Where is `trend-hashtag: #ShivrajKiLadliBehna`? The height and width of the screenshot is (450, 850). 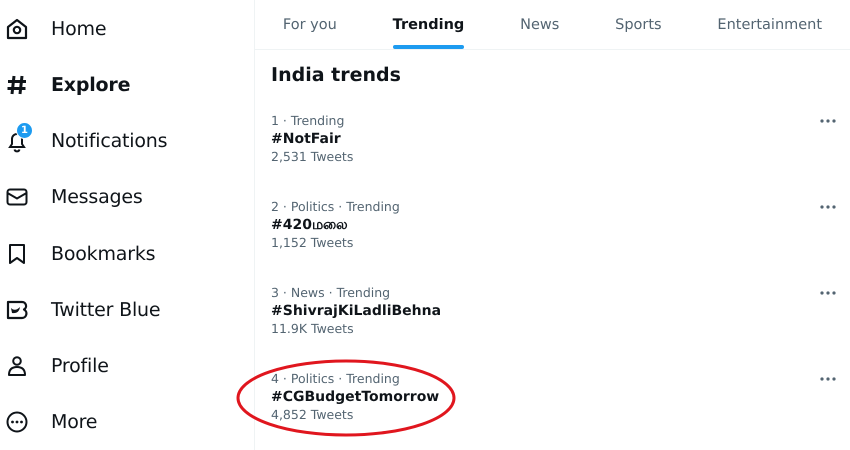
trend-hashtag: #ShivrajKiLadliBehna is located at coordinates (356, 311).